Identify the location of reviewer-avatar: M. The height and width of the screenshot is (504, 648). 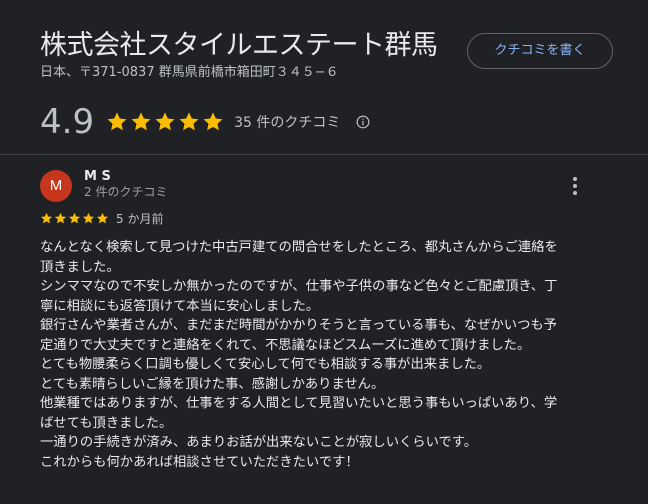
(56, 186).